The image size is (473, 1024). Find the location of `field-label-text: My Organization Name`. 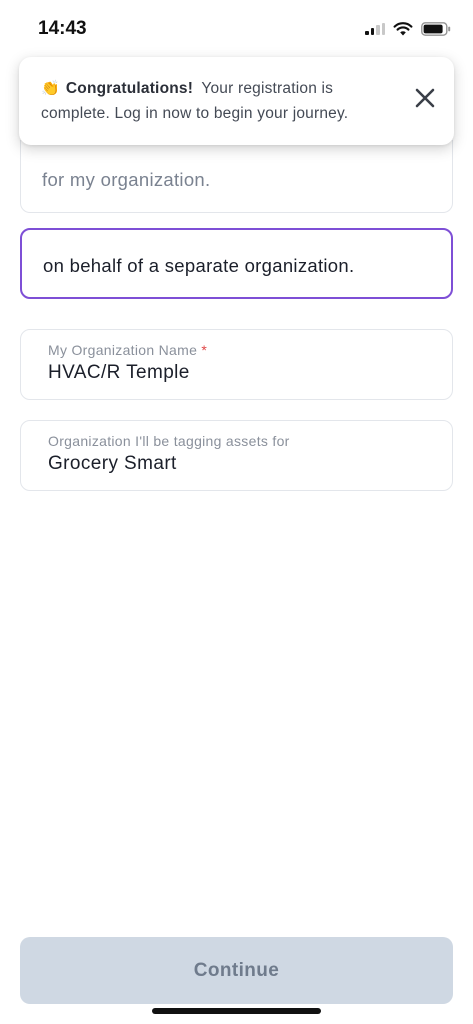

field-label-text: My Organization Name is located at coordinates (123, 350).